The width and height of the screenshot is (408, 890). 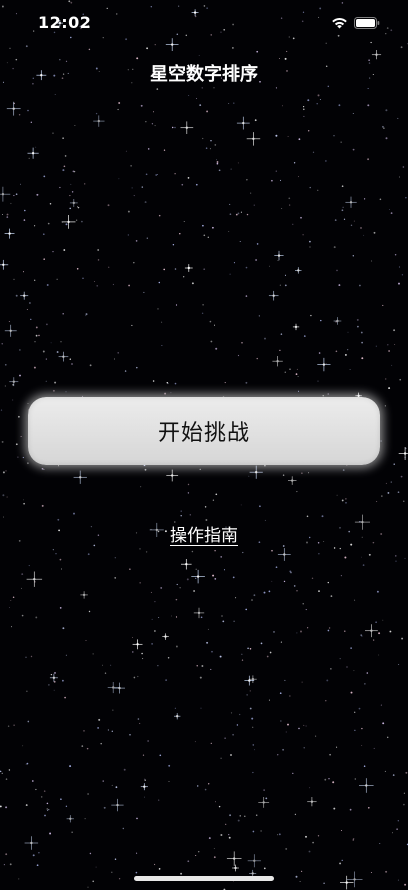 What do you see at coordinates (339, 23) in the screenshot?
I see `wifi-icon` at bounding box center [339, 23].